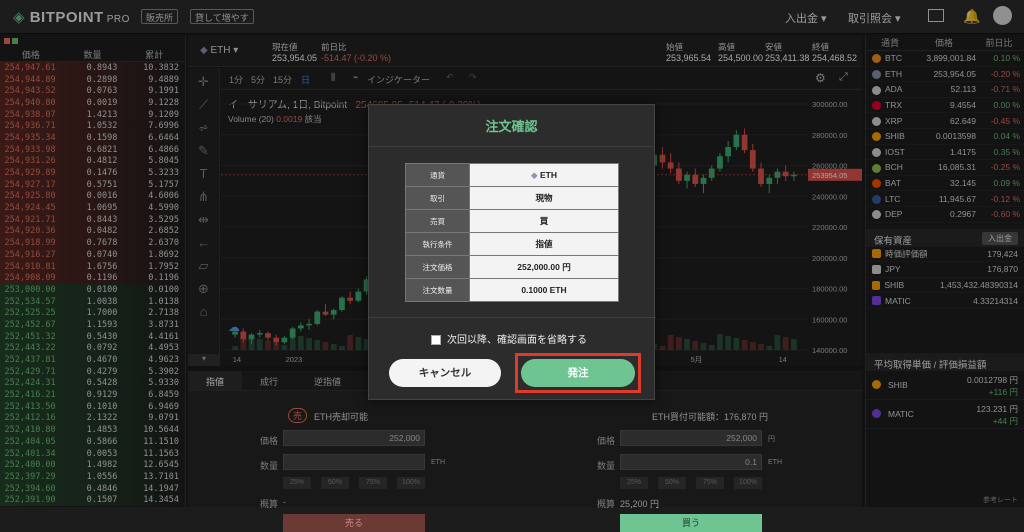  I want to click on submit-order-button: 発注, so click(578, 373).